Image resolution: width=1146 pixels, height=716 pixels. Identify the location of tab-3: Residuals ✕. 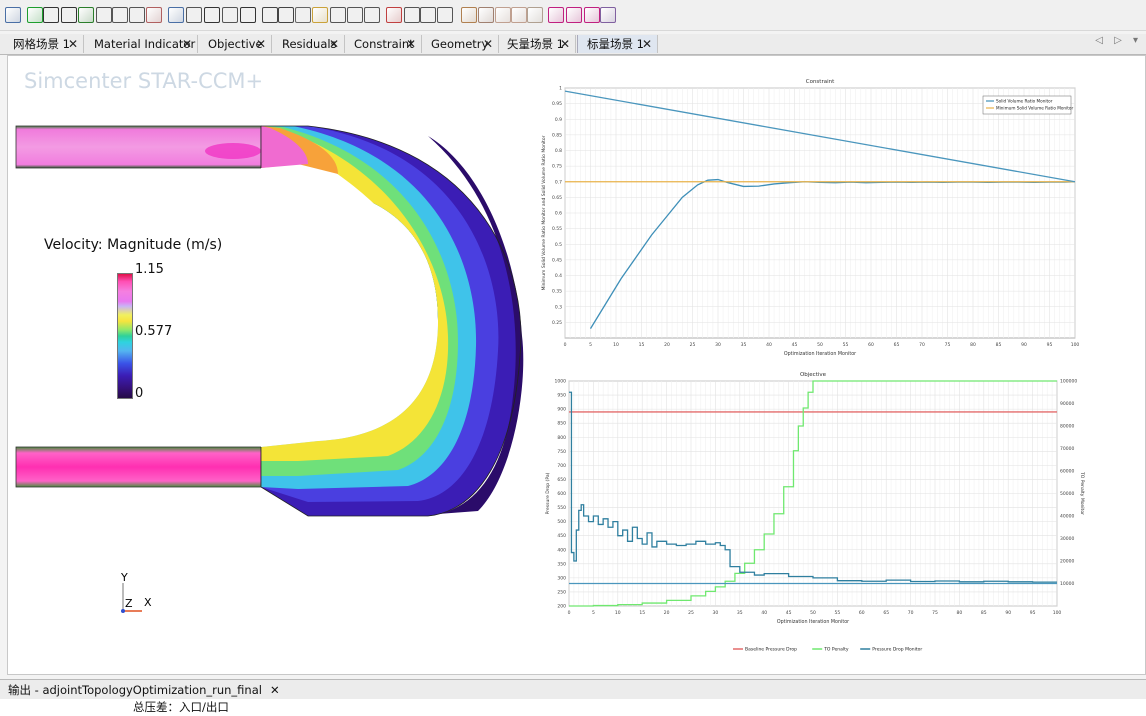
(309, 44).